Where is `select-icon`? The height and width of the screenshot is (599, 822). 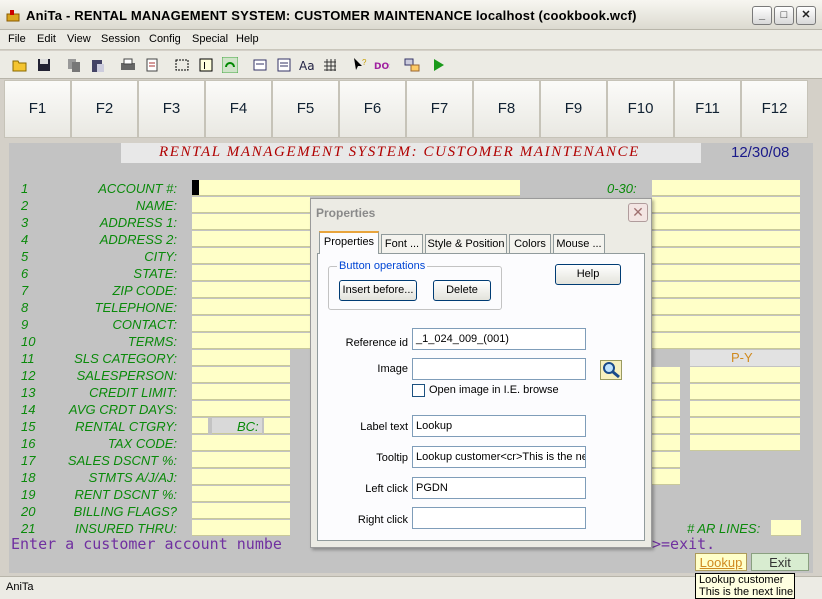 select-icon is located at coordinates (182, 65).